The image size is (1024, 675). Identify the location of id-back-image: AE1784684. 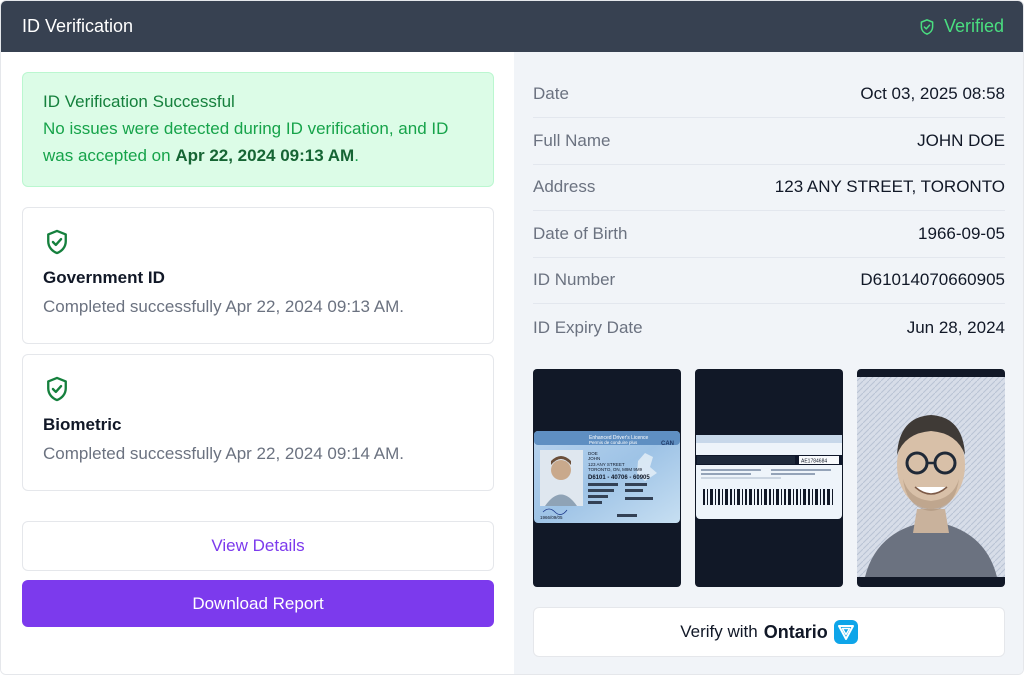
(769, 478).